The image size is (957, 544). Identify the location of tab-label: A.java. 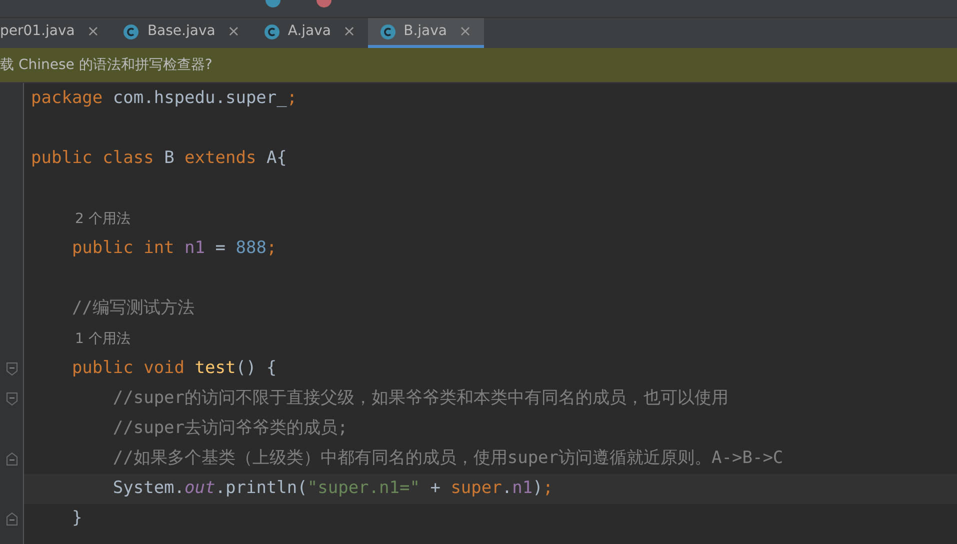
(310, 31).